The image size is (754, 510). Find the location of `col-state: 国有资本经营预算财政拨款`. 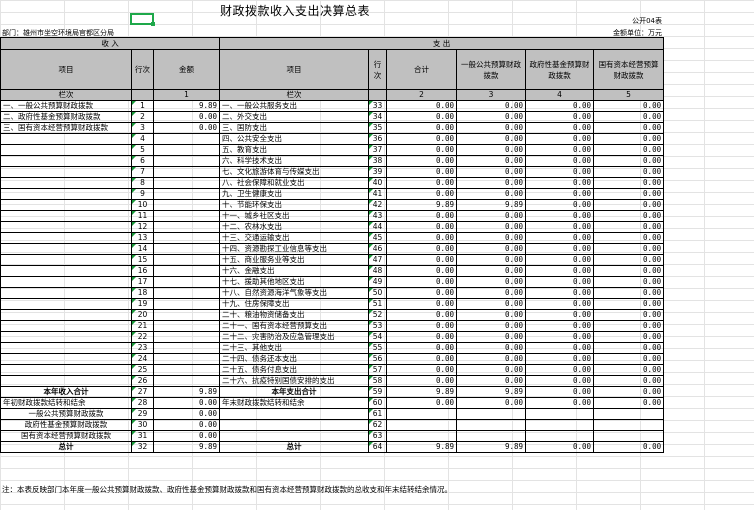

col-state: 国有资本经营预算财政拨款 is located at coordinates (629, 69).